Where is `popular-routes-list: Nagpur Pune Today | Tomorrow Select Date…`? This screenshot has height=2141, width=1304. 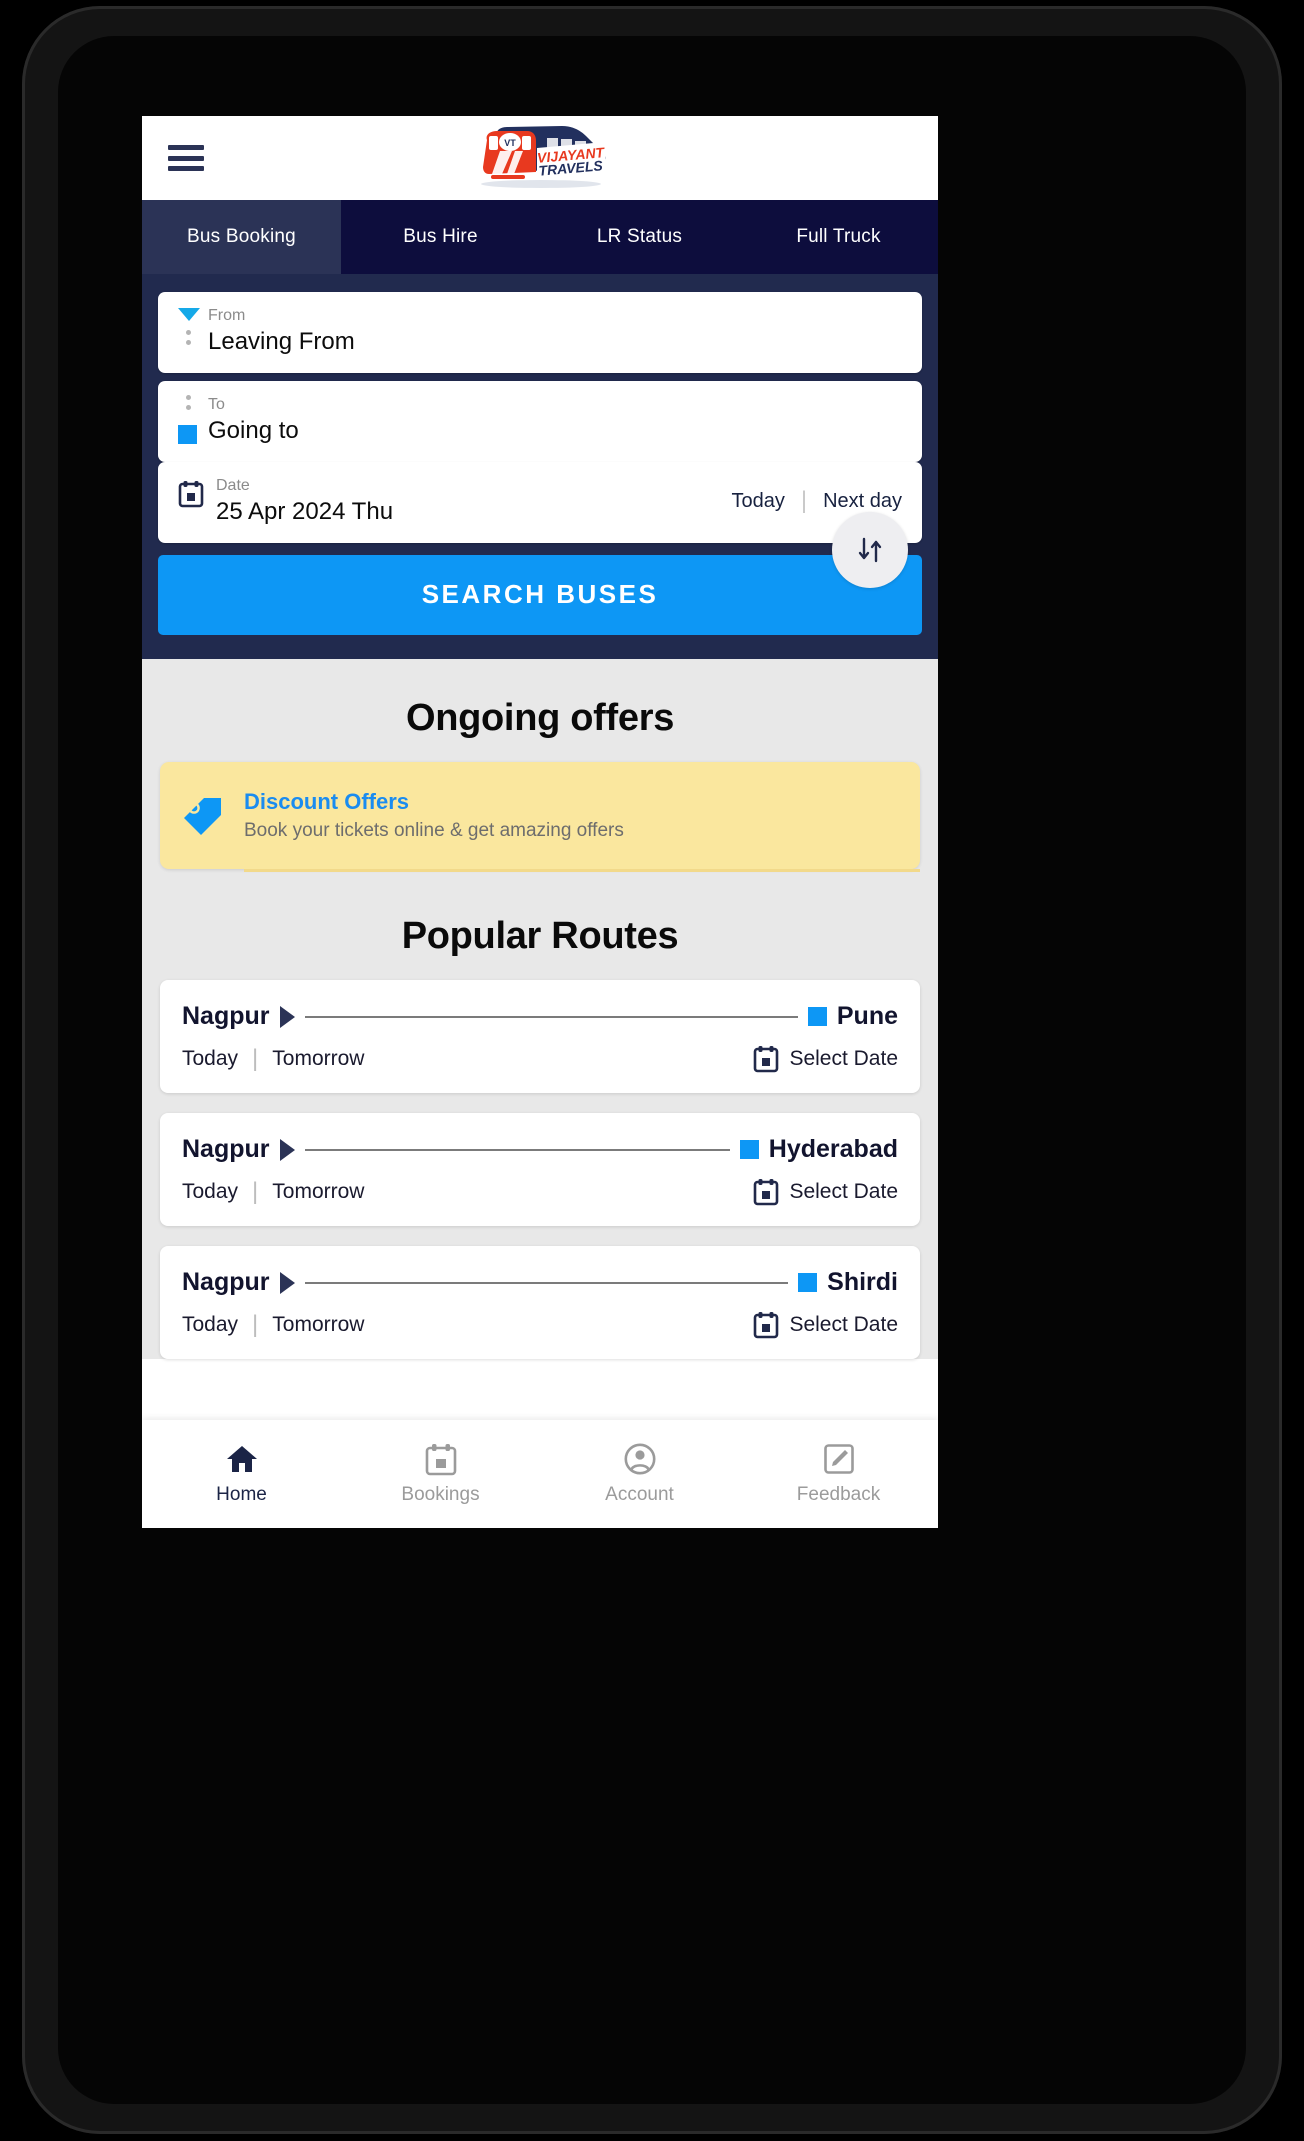
popular-routes-list: Nagpur Pune Today | Tomorrow Select Date… is located at coordinates (540, 1170).